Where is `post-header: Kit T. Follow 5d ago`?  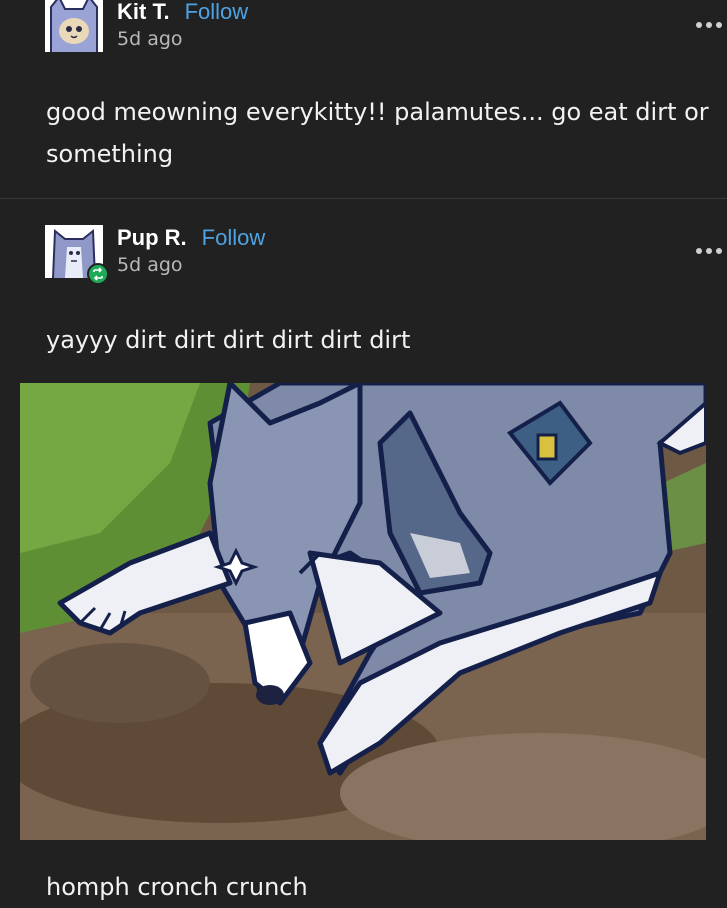 post-header: Kit T. Follow 5d ago is located at coordinates (383, 27).